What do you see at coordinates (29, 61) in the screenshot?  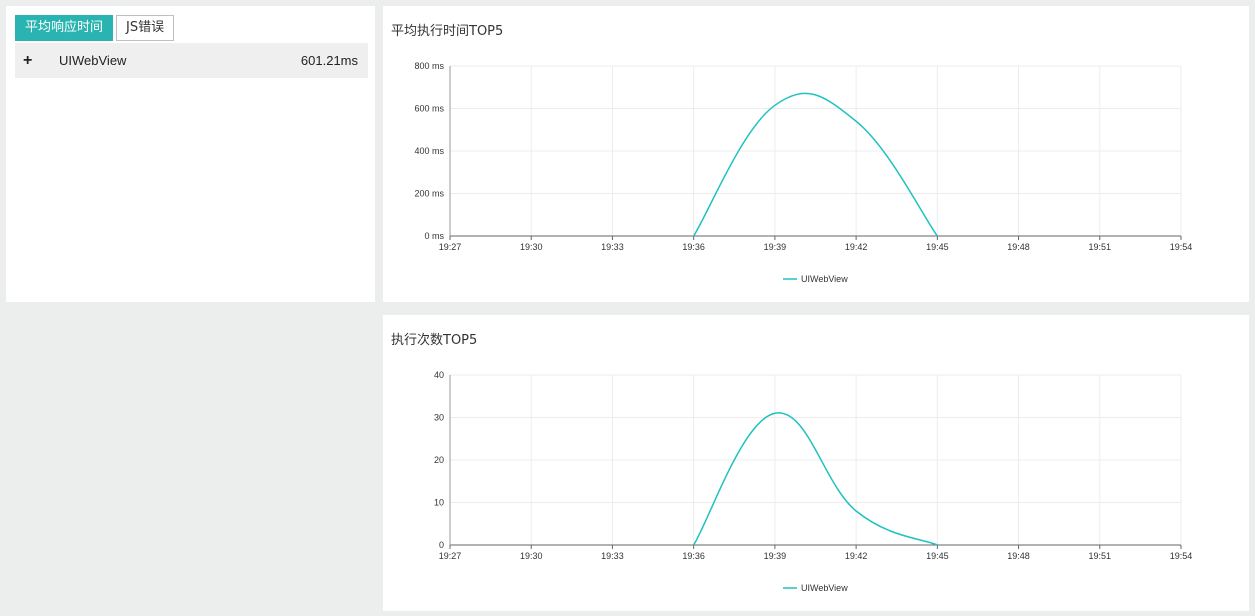 I see `expand-icon: +` at bounding box center [29, 61].